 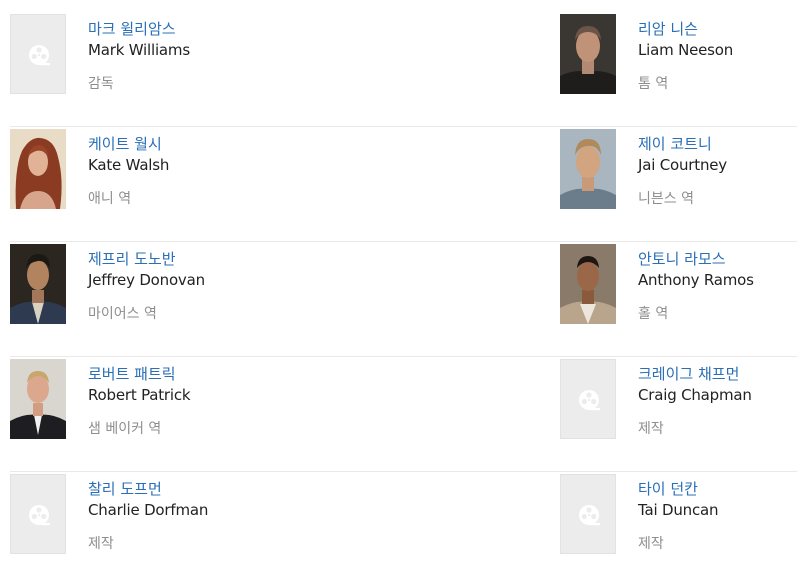 I want to click on cast-item: 안토니 라모스 Anthony Ramos 홀 역, so click(x=678, y=298).